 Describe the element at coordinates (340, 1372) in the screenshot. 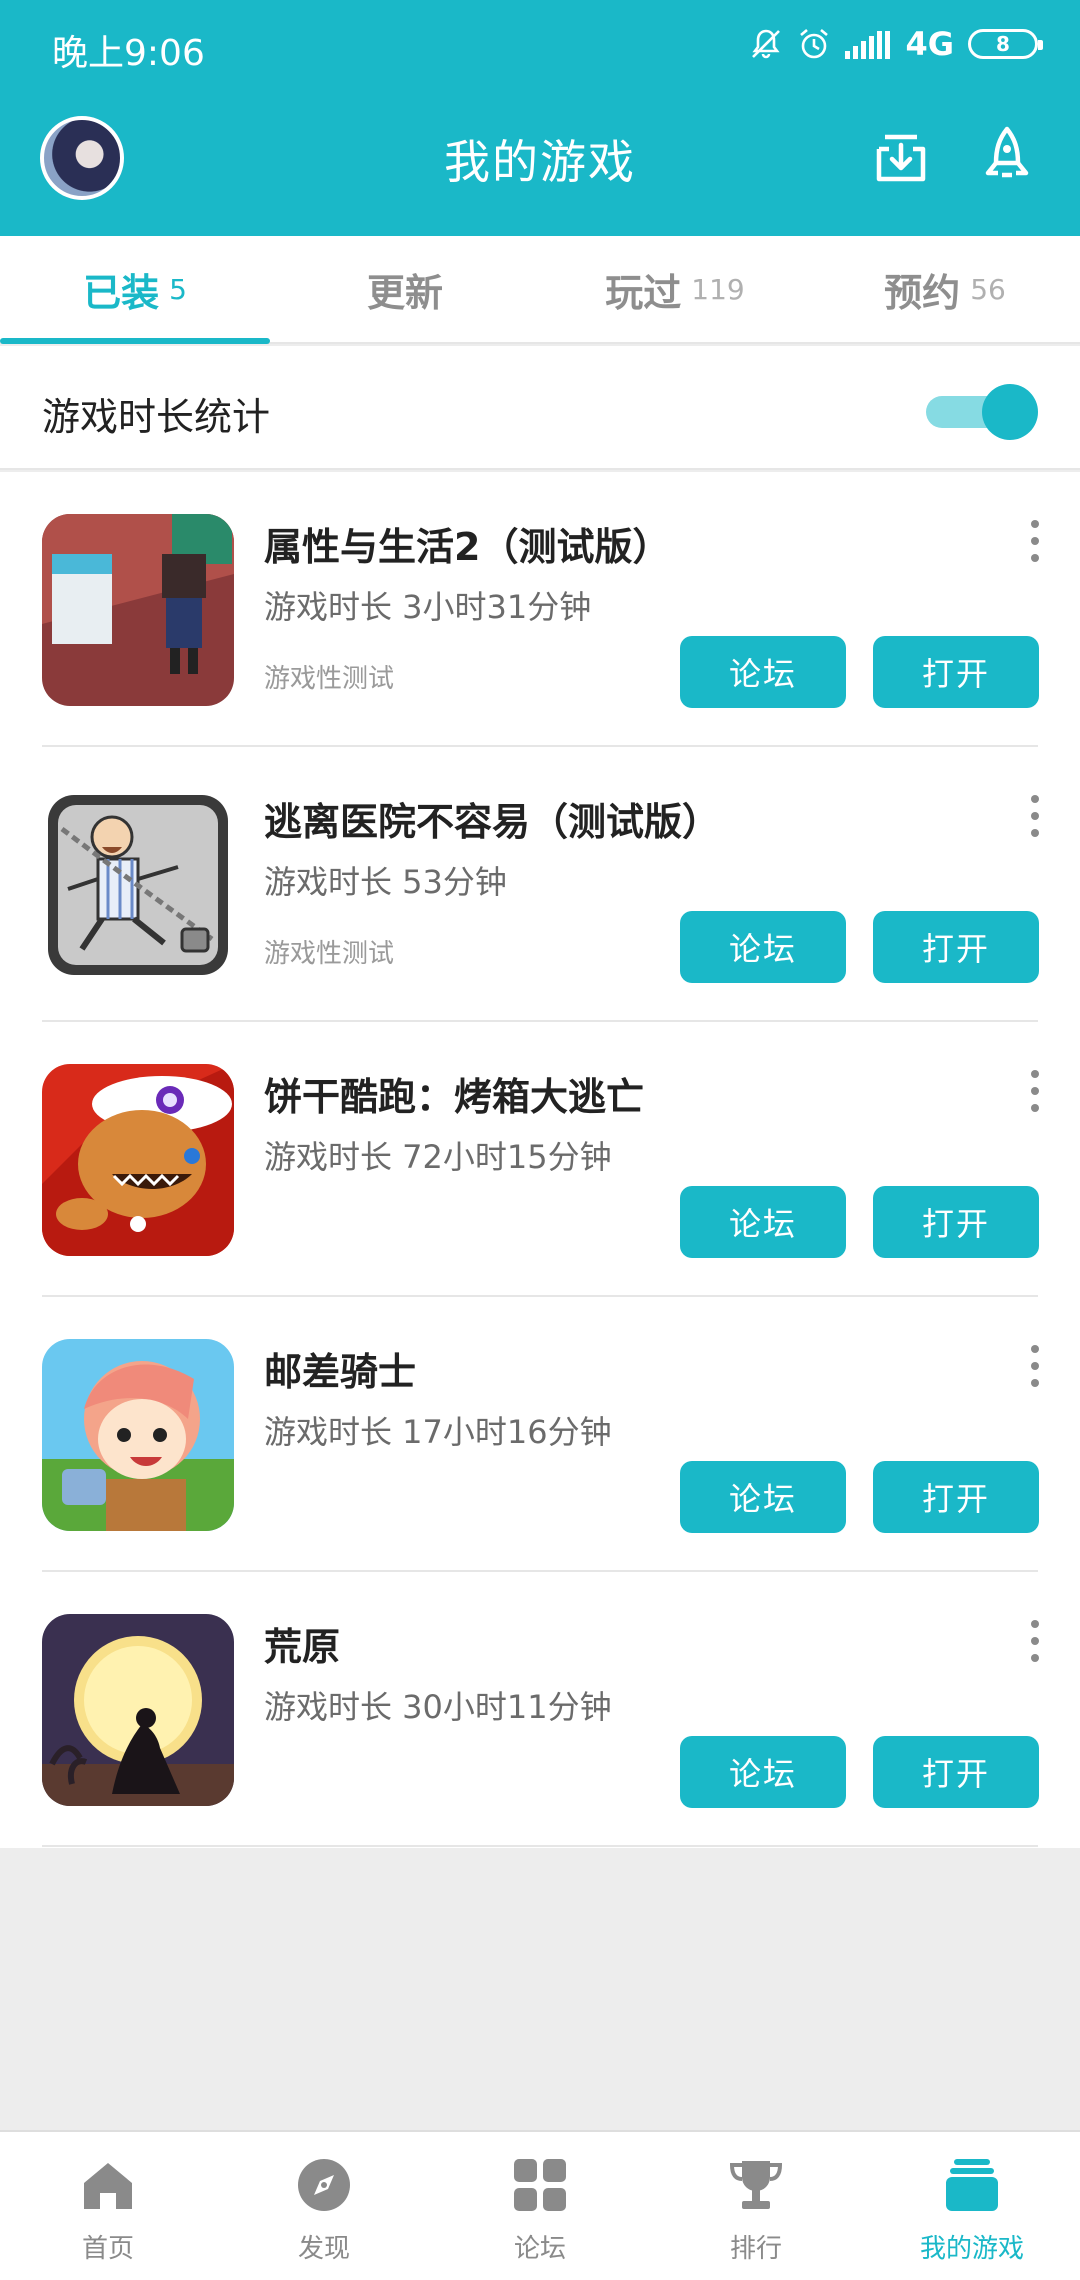

I see `game-title: 邮差骑士` at that location.